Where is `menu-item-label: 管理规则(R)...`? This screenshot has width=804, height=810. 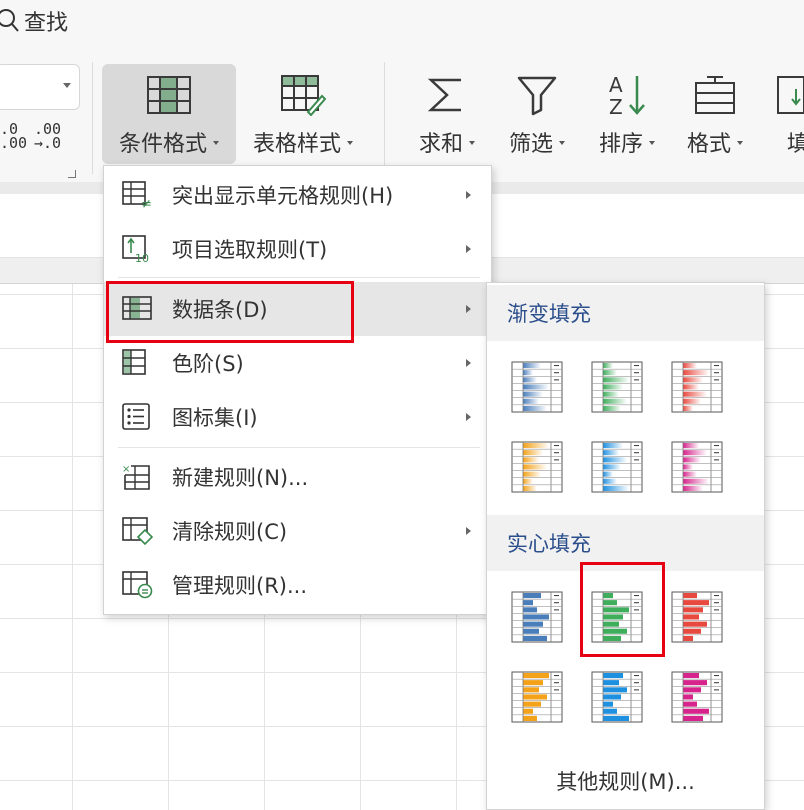 menu-item-label: 管理规则(R)... is located at coordinates (240, 586).